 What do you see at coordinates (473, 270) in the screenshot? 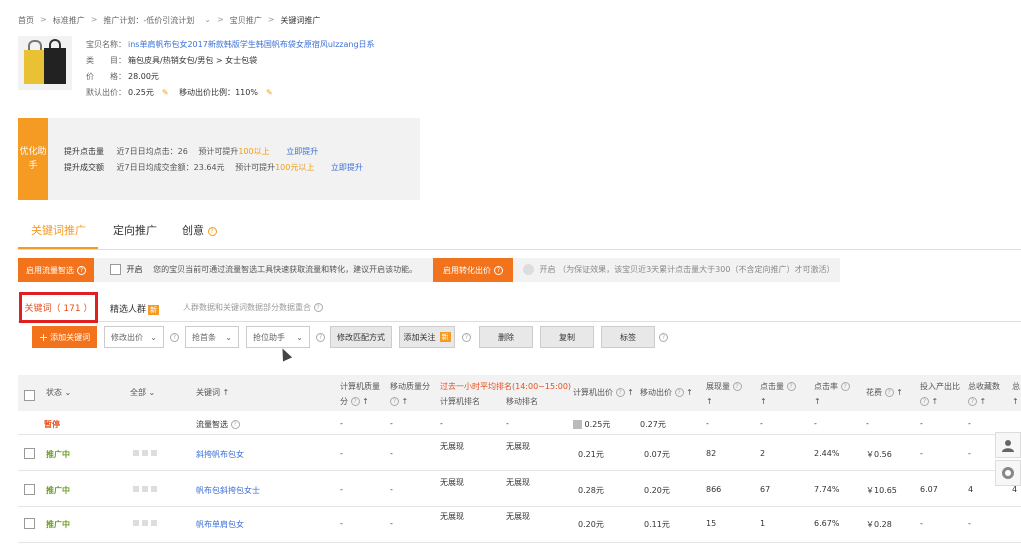
I see `enable-conversion-bid-button: 启用转化出价?` at bounding box center [473, 270].